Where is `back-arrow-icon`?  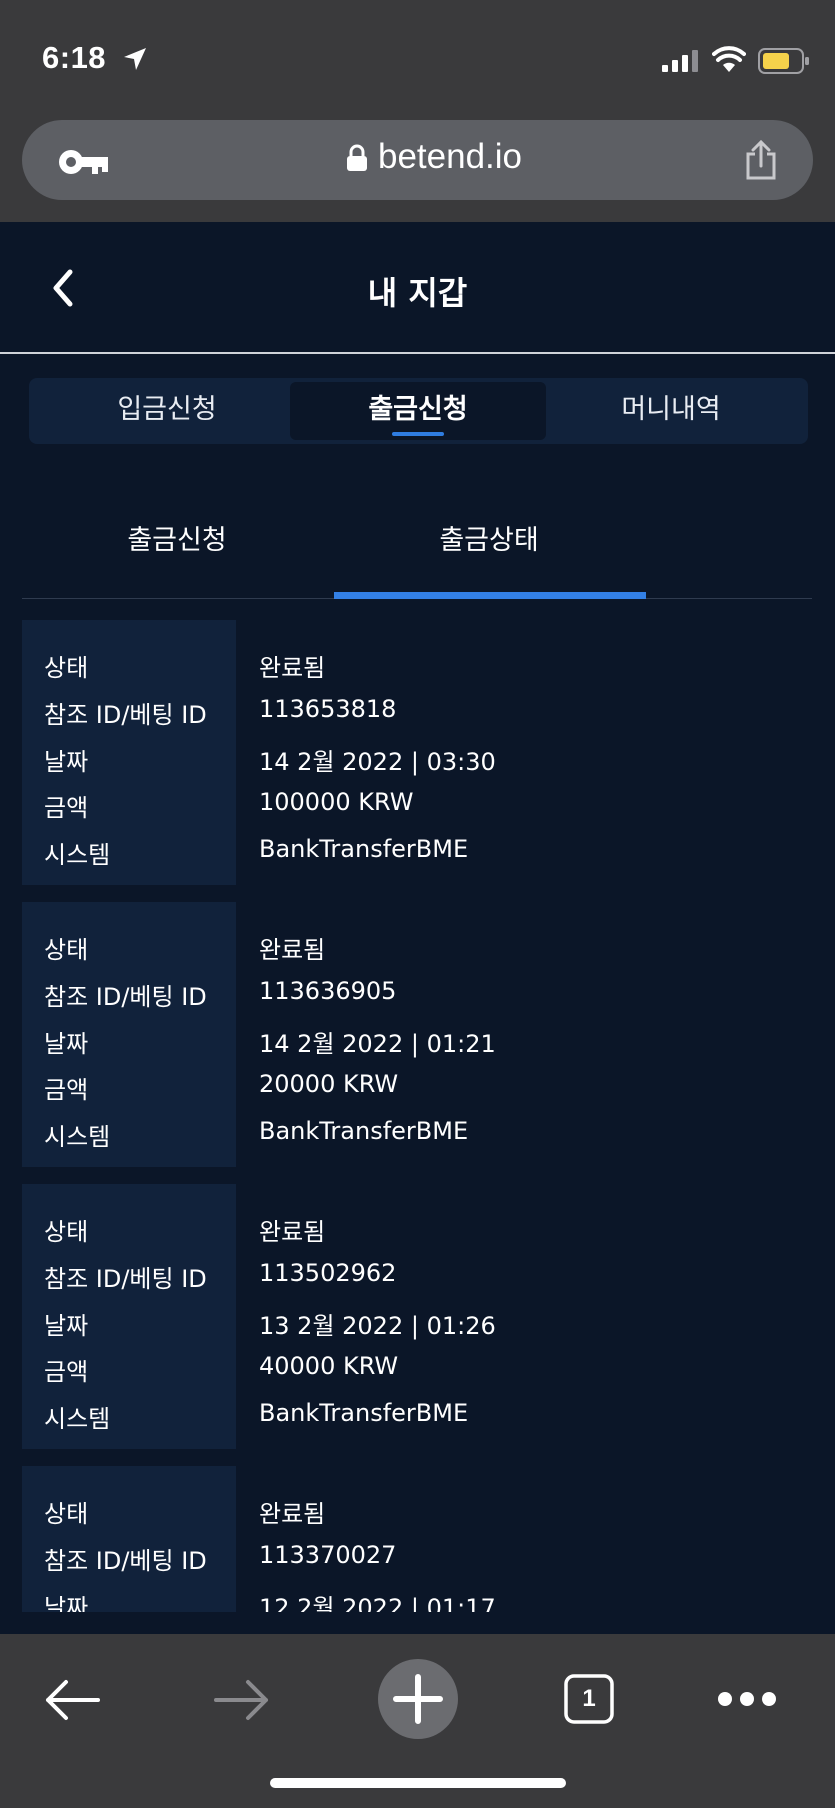
back-arrow-icon is located at coordinates (72, 1700).